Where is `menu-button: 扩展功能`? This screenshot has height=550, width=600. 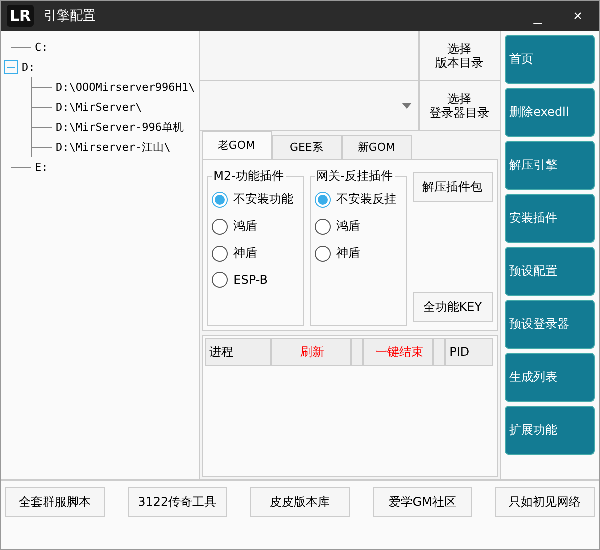 menu-button: 扩展功能 is located at coordinates (549, 430).